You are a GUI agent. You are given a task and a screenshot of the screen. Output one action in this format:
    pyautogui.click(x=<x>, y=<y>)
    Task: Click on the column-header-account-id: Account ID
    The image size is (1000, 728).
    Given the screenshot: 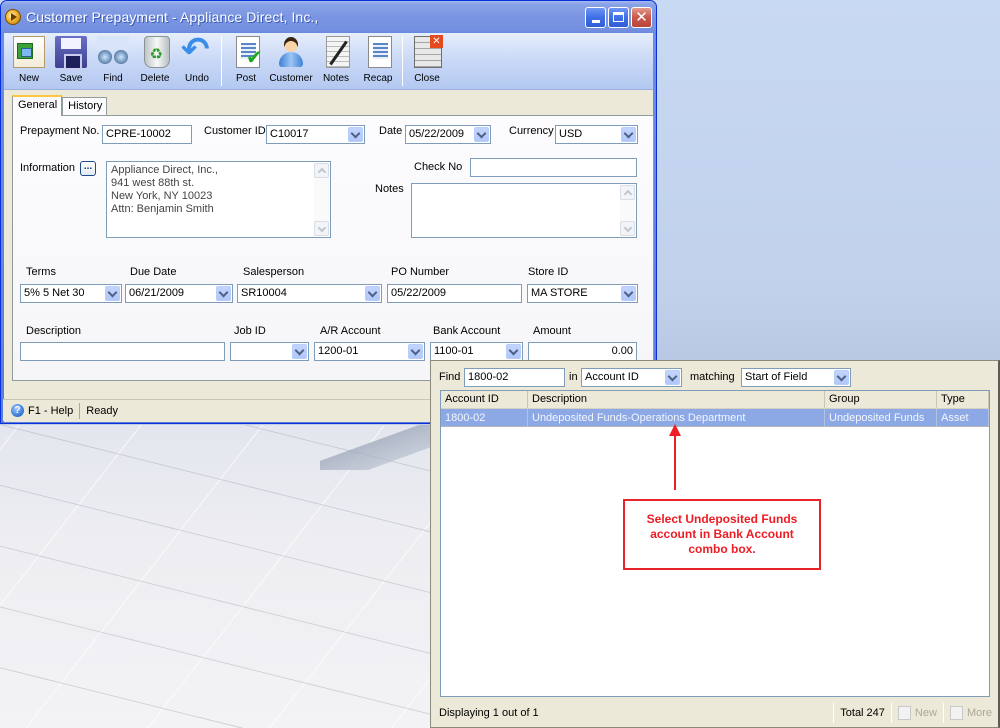 What is the action you would take?
    pyautogui.click(x=484, y=399)
    